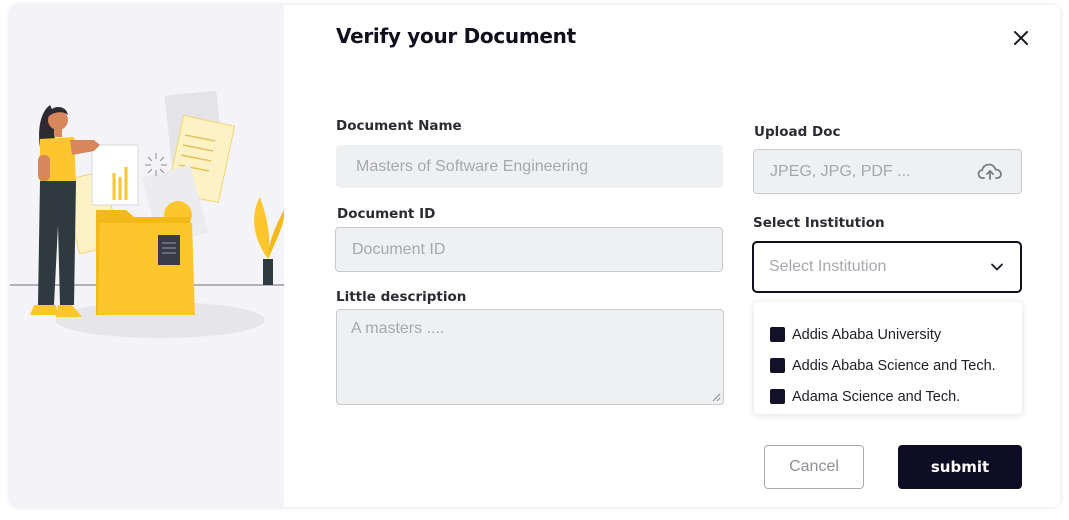 The width and height of the screenshot is (1069, 520). I want to click on institution-option-label: Addis Ababa Science and Tech., so click(894, 365).